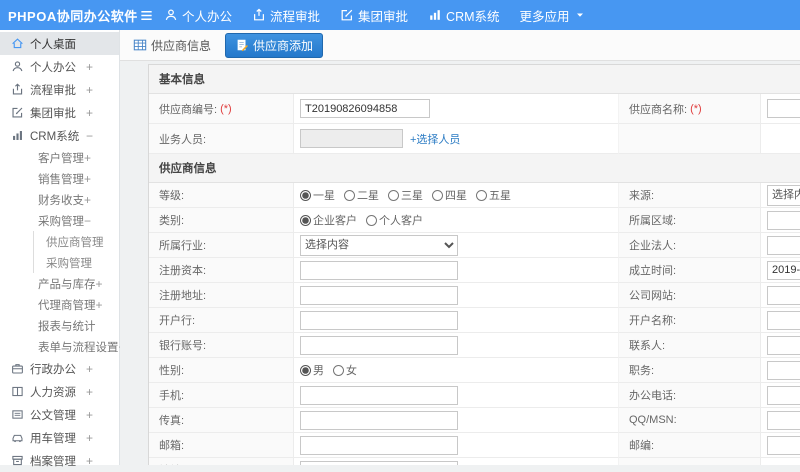 The width and height of the screenshot is (800, 472). I want to click on business-person-input, so click(351, 138).